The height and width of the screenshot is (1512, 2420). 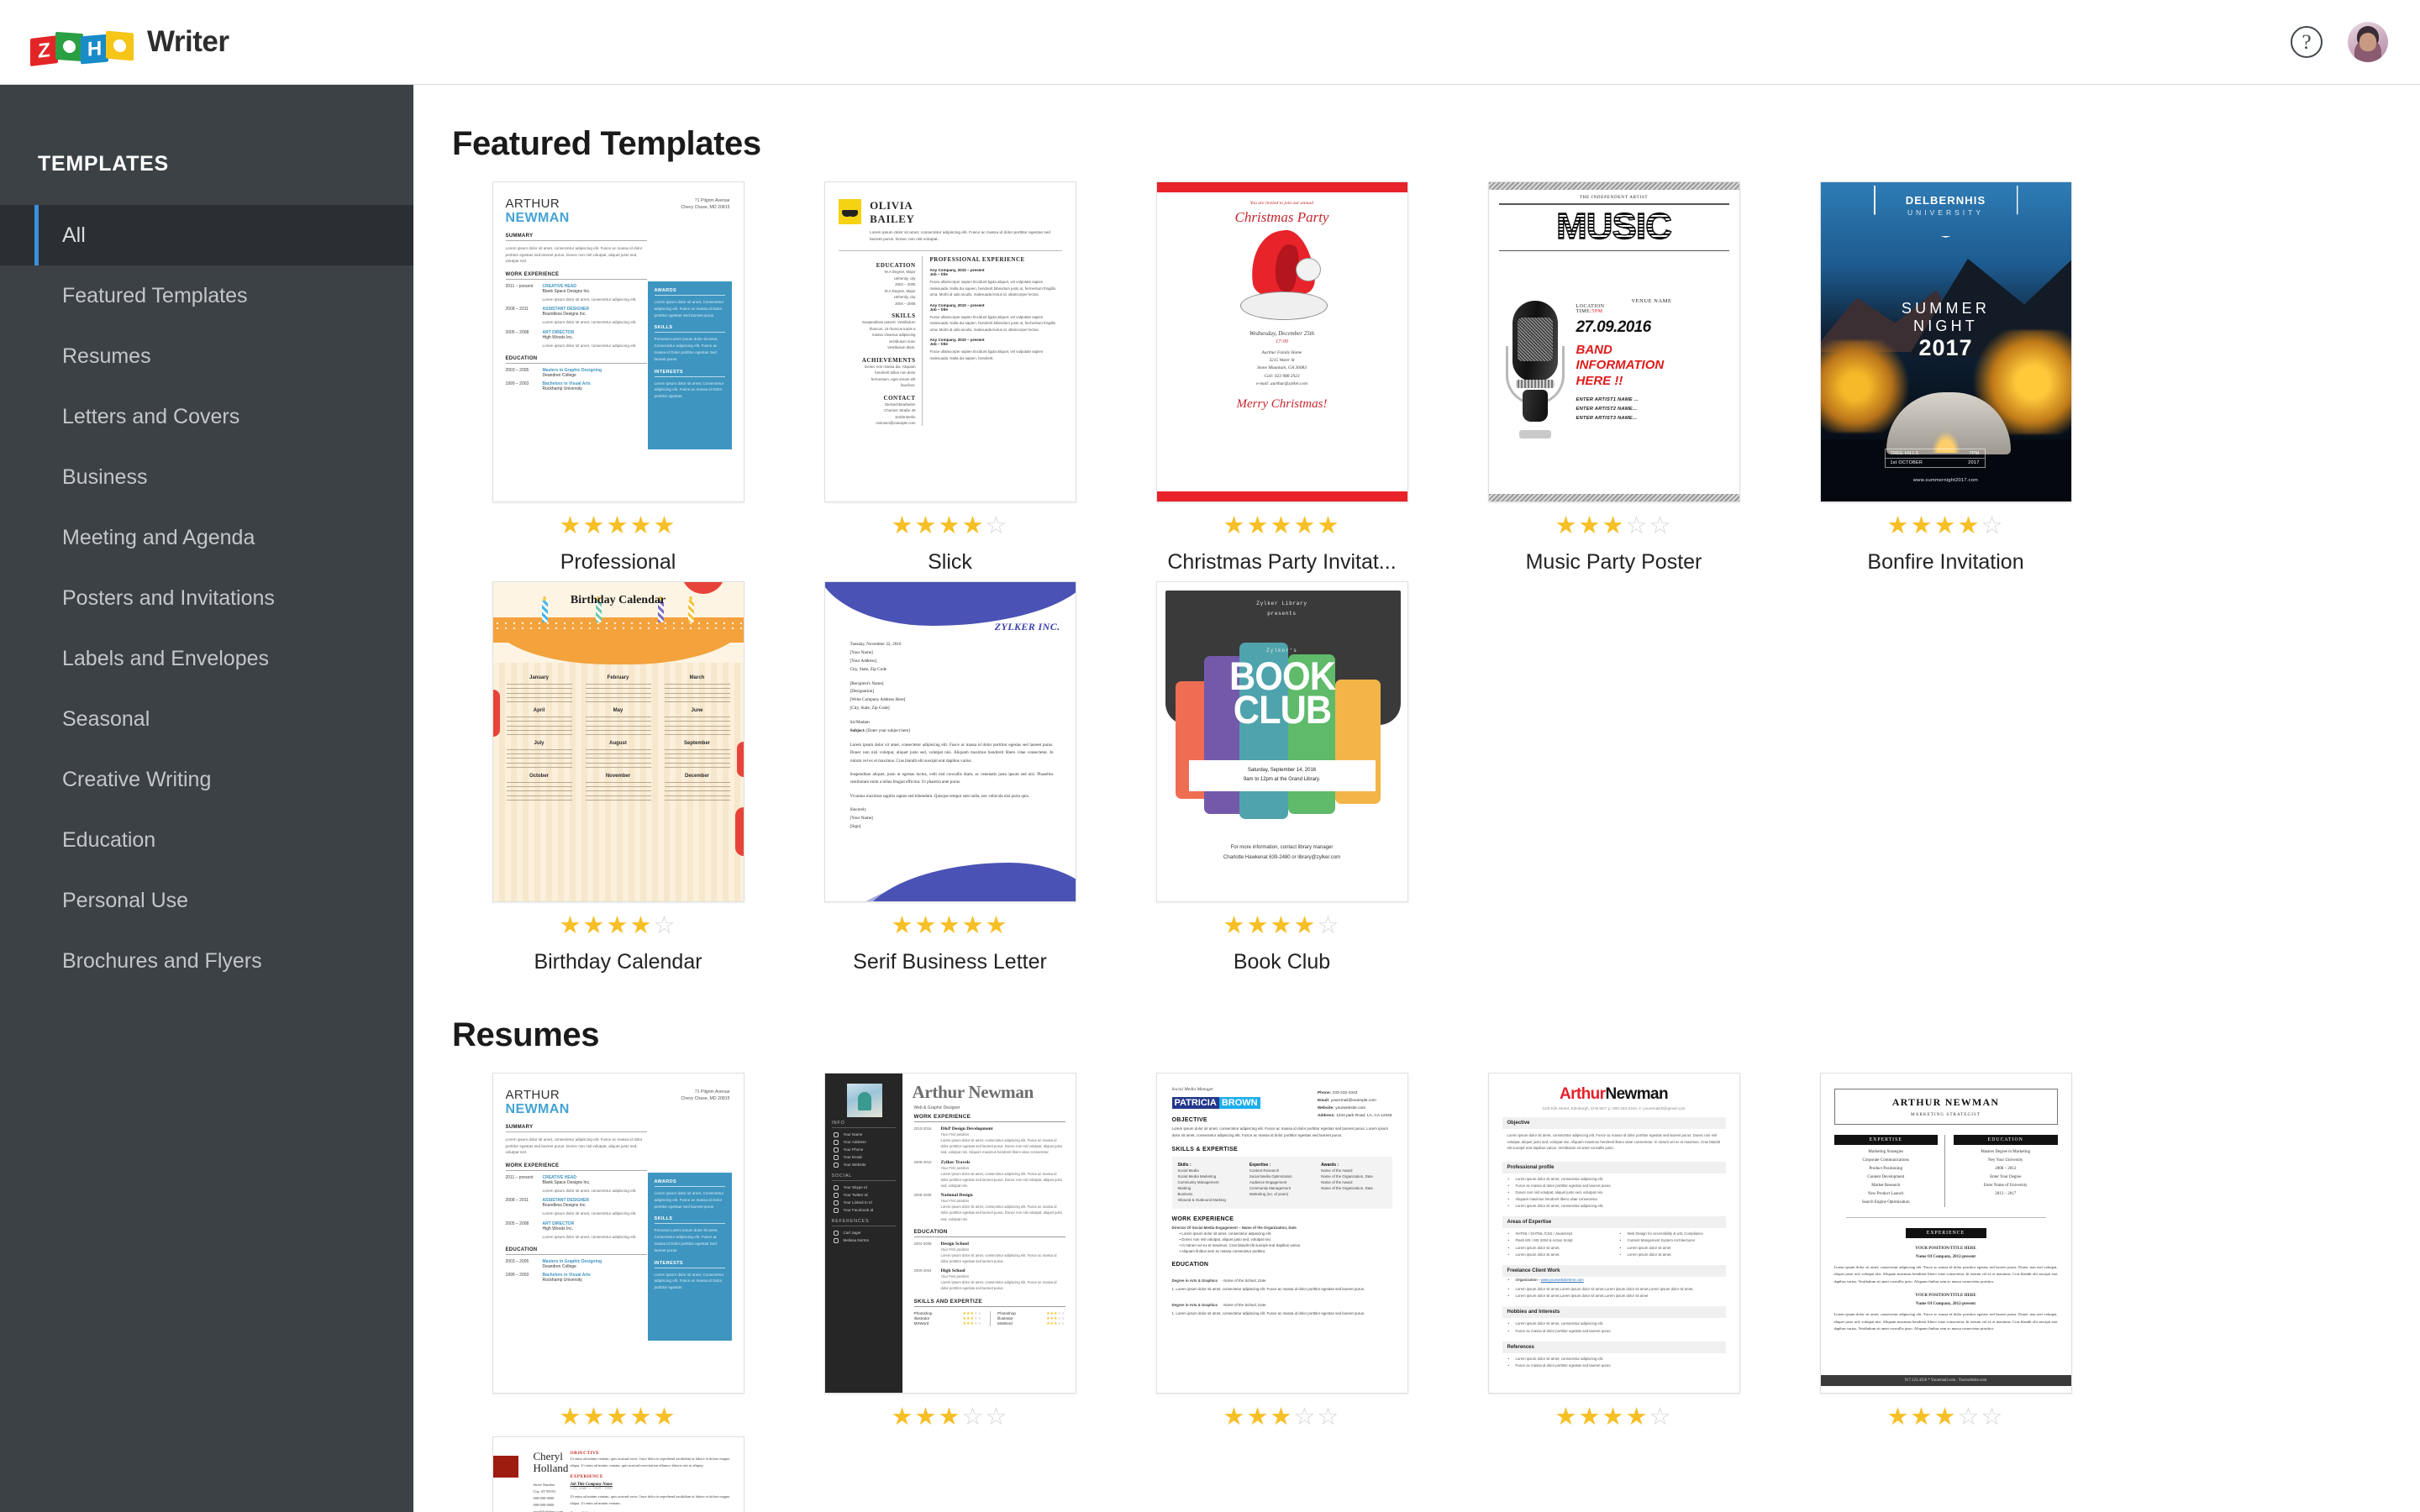 I want to click on sidebar-item-all: All, so click(x=206, y=235).